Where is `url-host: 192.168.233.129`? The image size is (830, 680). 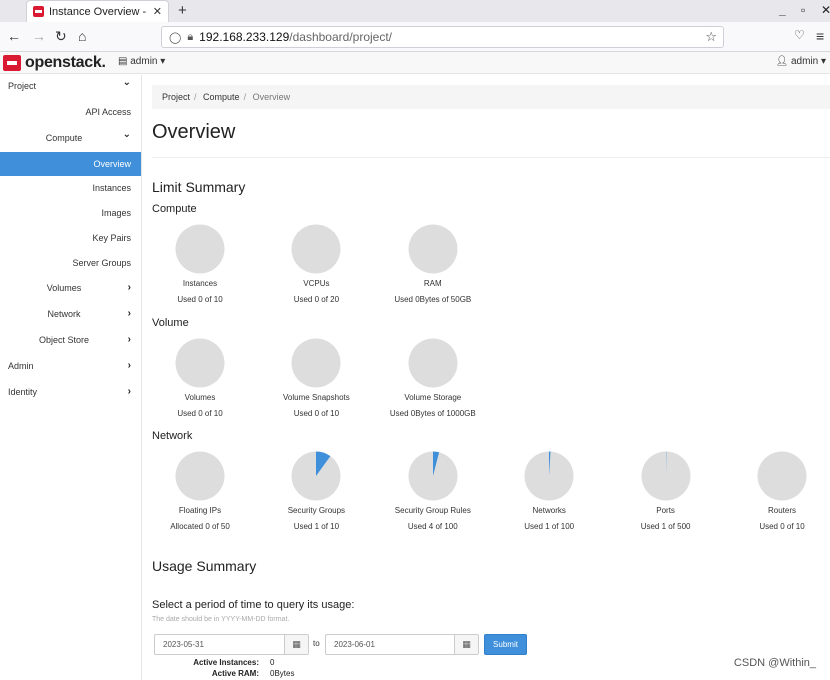
url-host: 192.168.233.129 is located at coordinates (244, 37).